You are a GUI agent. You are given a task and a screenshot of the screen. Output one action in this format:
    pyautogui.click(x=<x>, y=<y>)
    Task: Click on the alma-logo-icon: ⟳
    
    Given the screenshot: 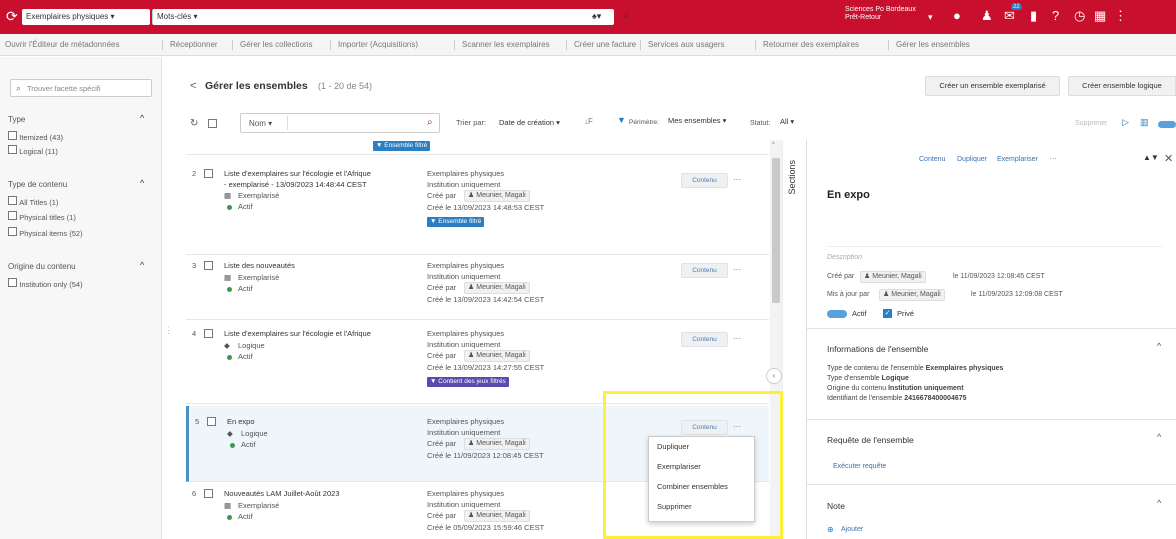 What is the action you would take?
    pyautogui.click(x=12, y=16)
    